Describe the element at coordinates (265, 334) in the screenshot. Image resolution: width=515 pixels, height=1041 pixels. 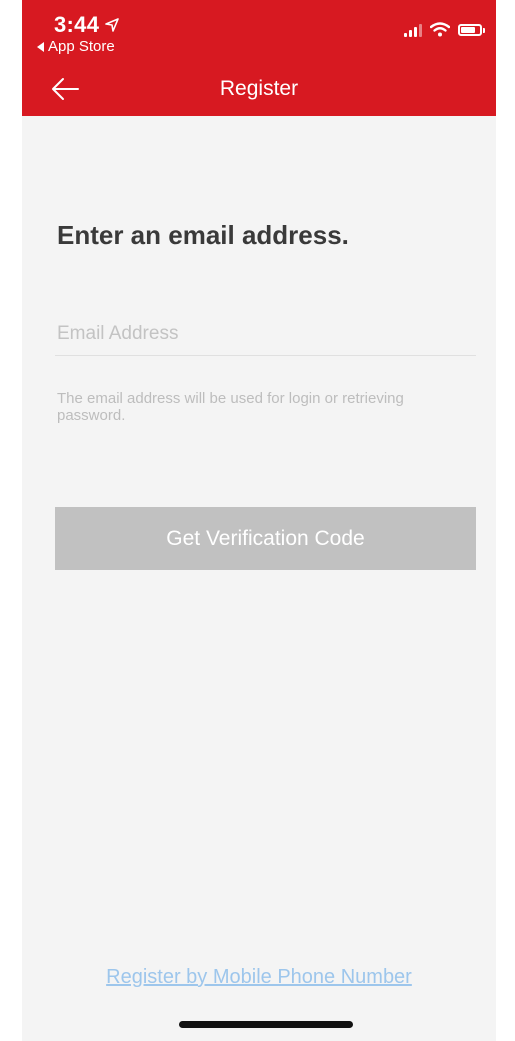
I see `email-field` at that location.